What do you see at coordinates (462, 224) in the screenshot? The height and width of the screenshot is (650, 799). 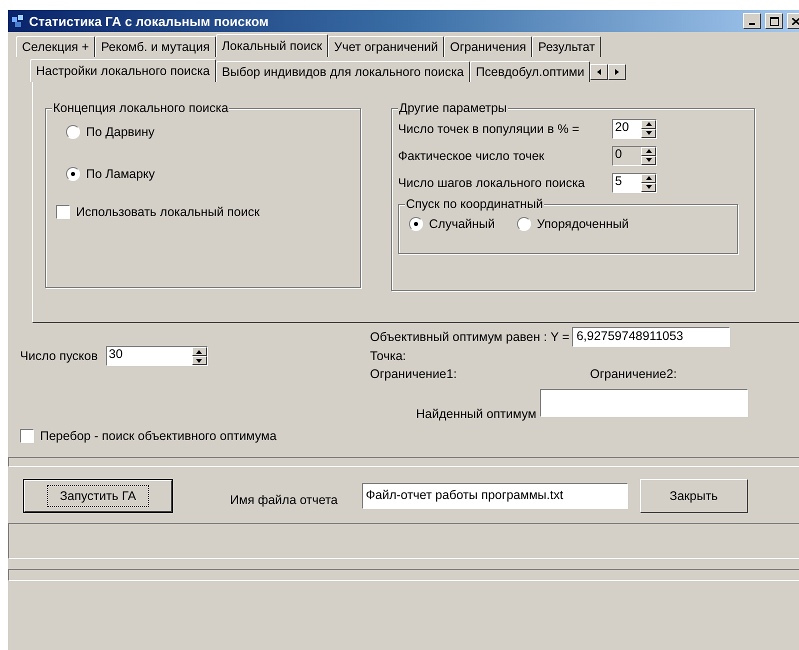 I see `radio-label: Случайный` at bounding box center [462, 224].